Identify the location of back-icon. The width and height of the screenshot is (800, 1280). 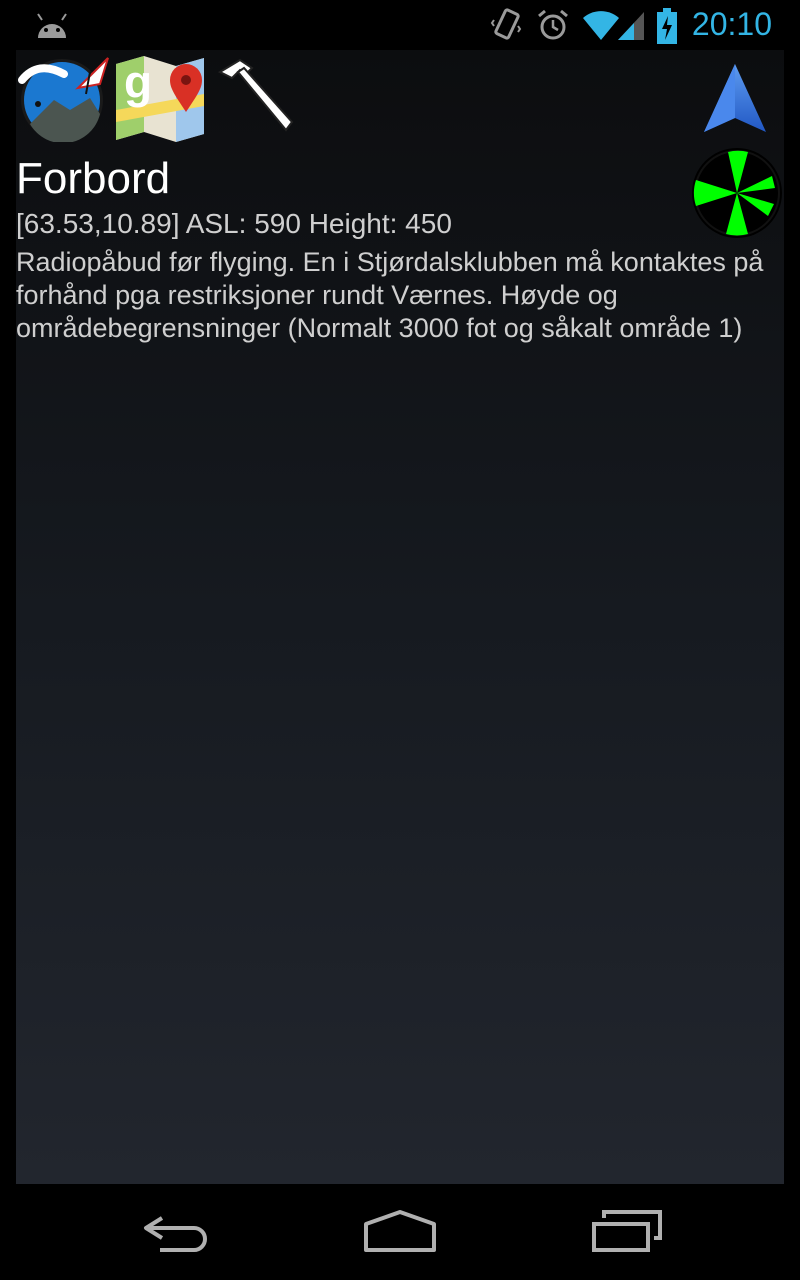
(176, 1232).